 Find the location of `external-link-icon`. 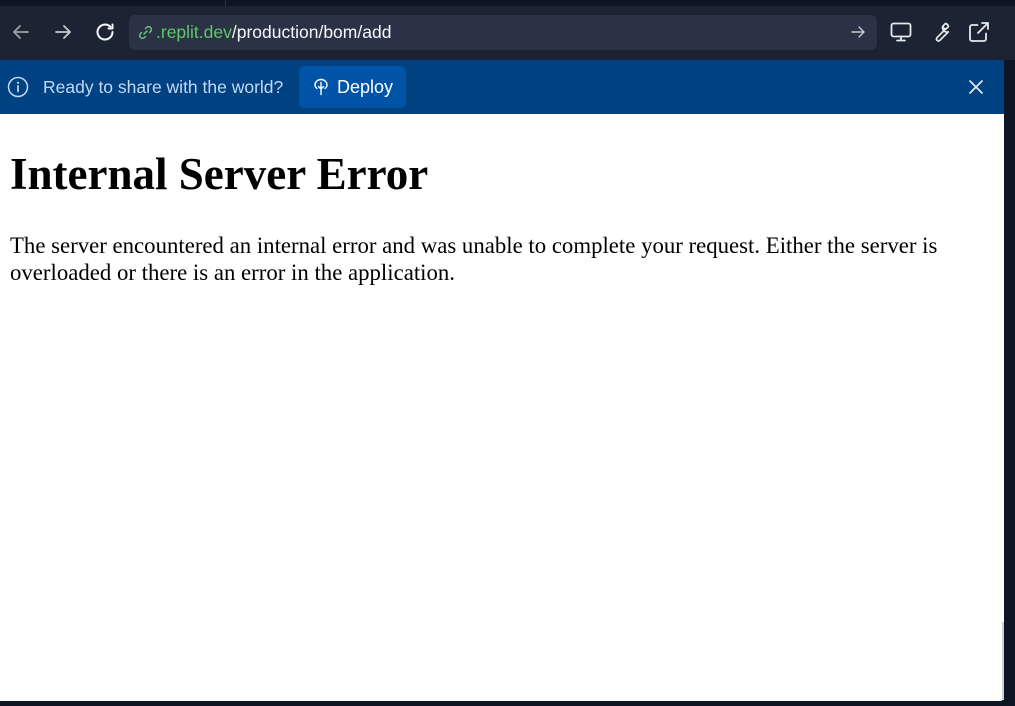

external-link-icon is located at coordinates (979, 32).